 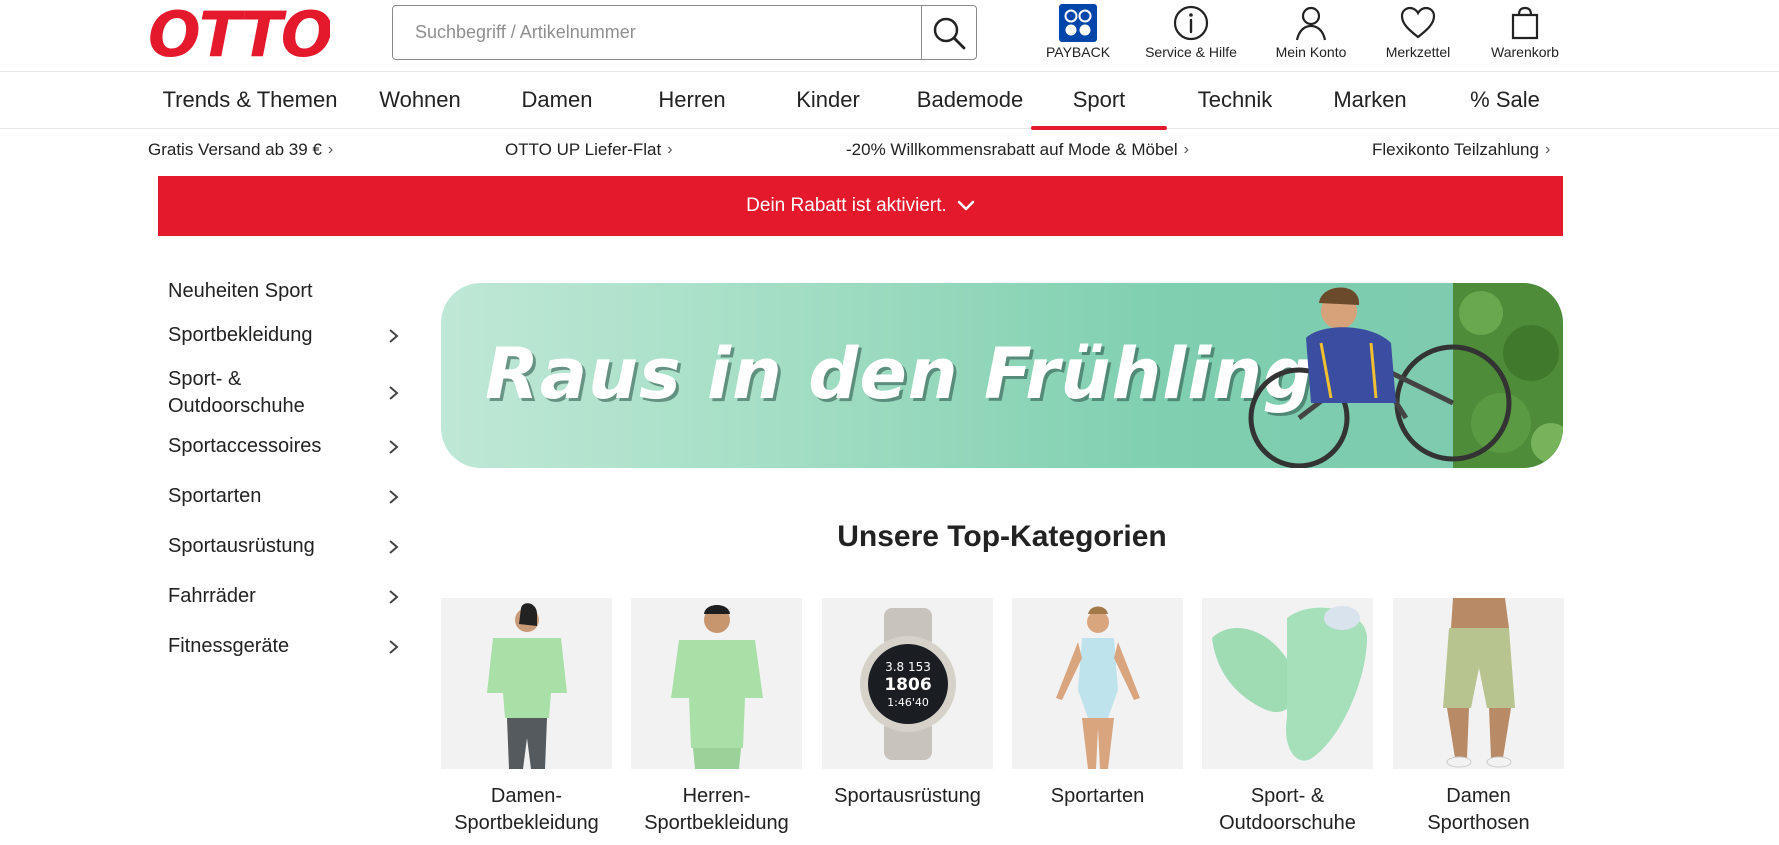 I want to click on search-button, so click(x=948, y=32).